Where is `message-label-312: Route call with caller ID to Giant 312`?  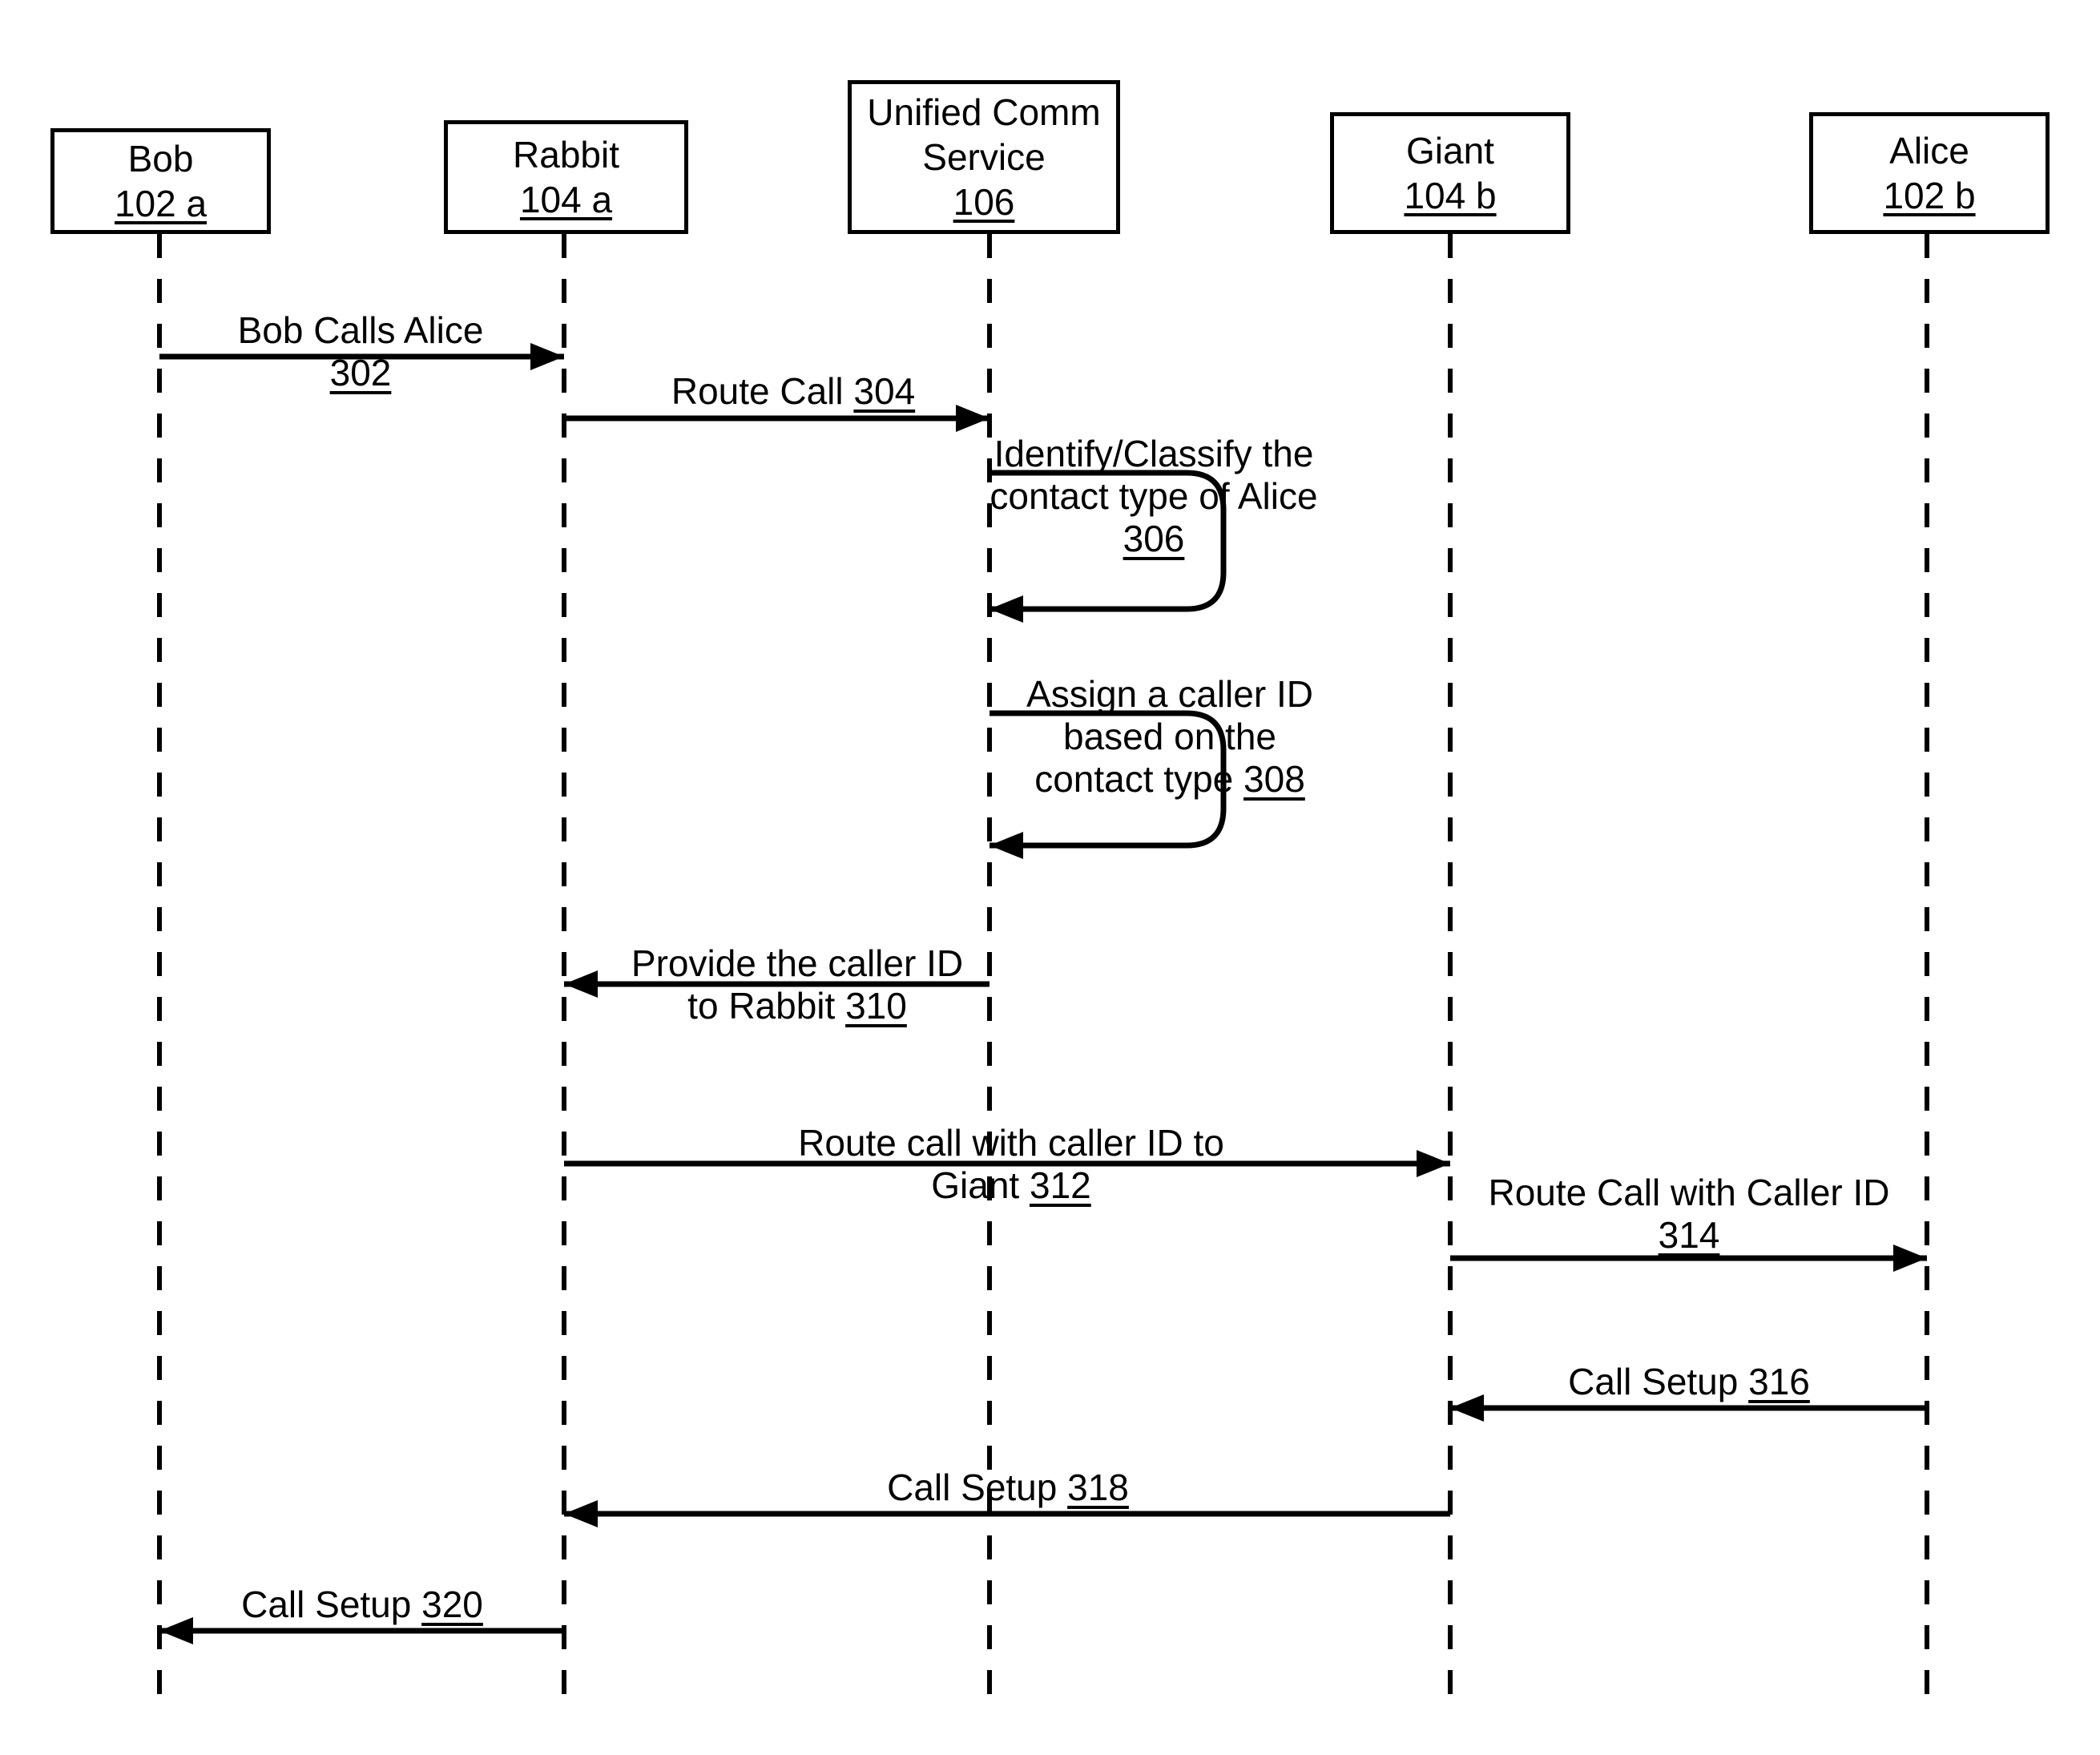 message-label-312: Route call with caller ID to Giant 312 is located at coordinates (1011, 1164).